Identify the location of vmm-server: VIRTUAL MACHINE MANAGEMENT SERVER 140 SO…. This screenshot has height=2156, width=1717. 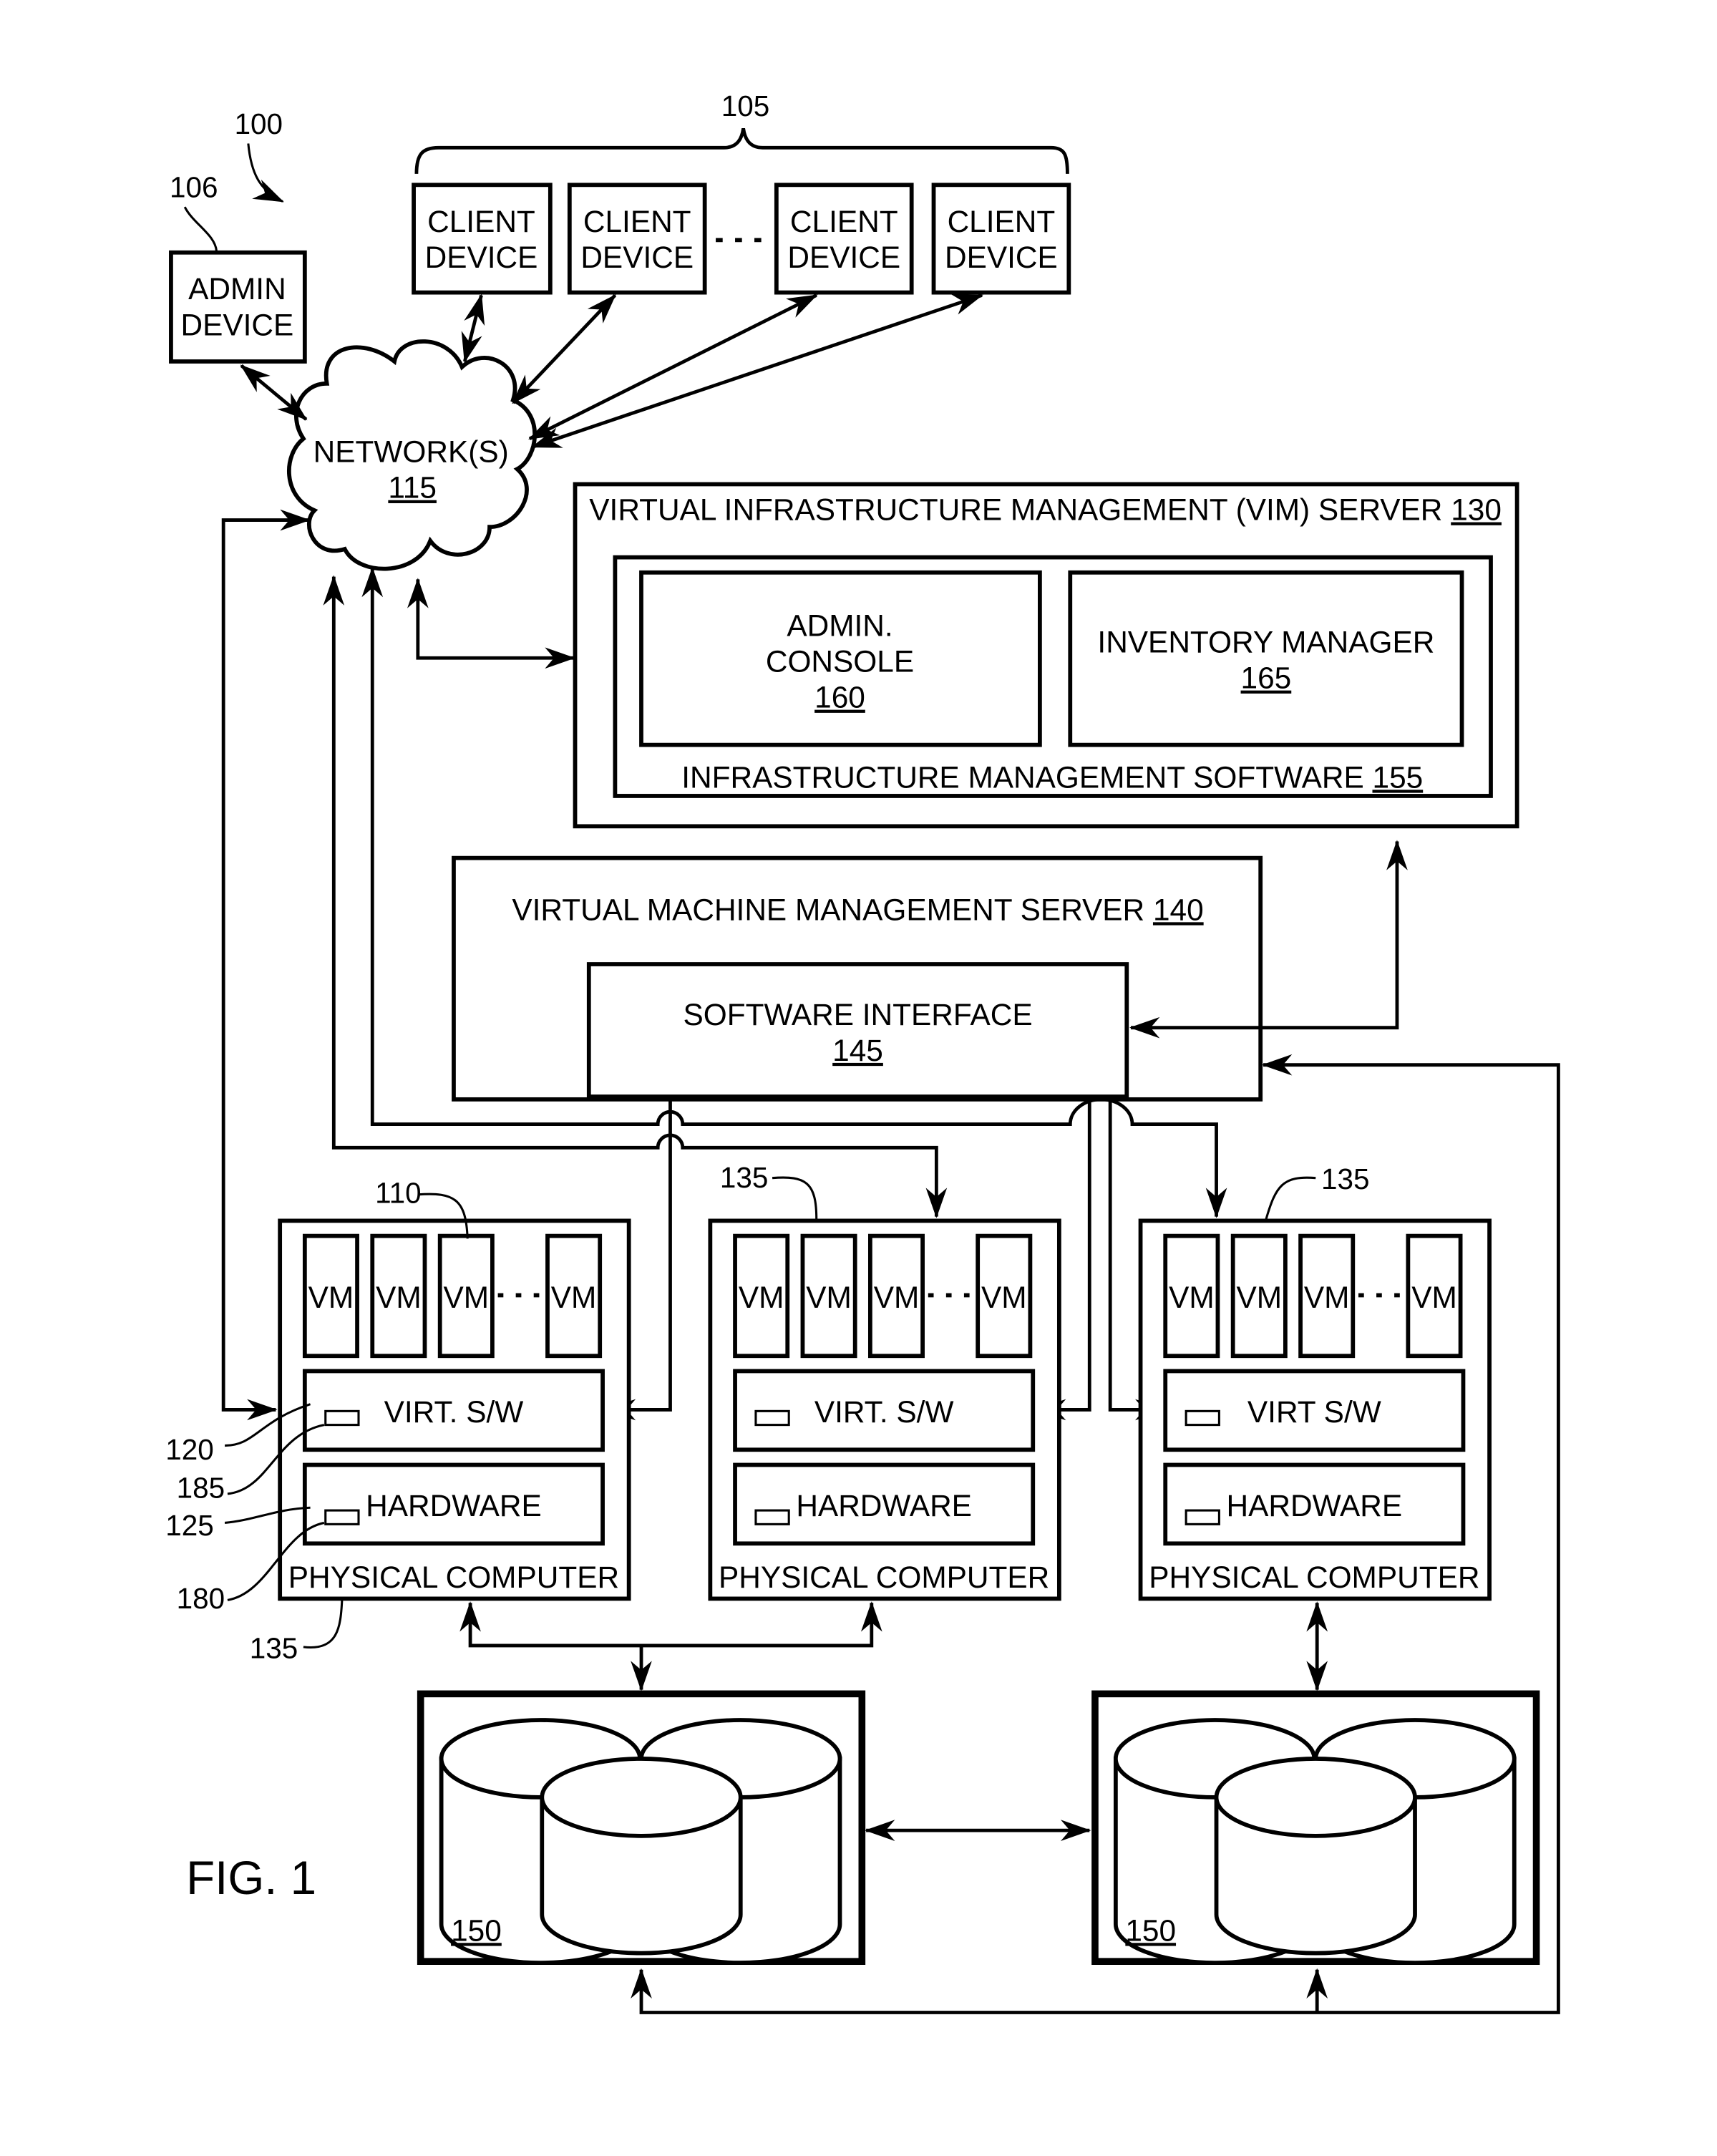
(857, 979).